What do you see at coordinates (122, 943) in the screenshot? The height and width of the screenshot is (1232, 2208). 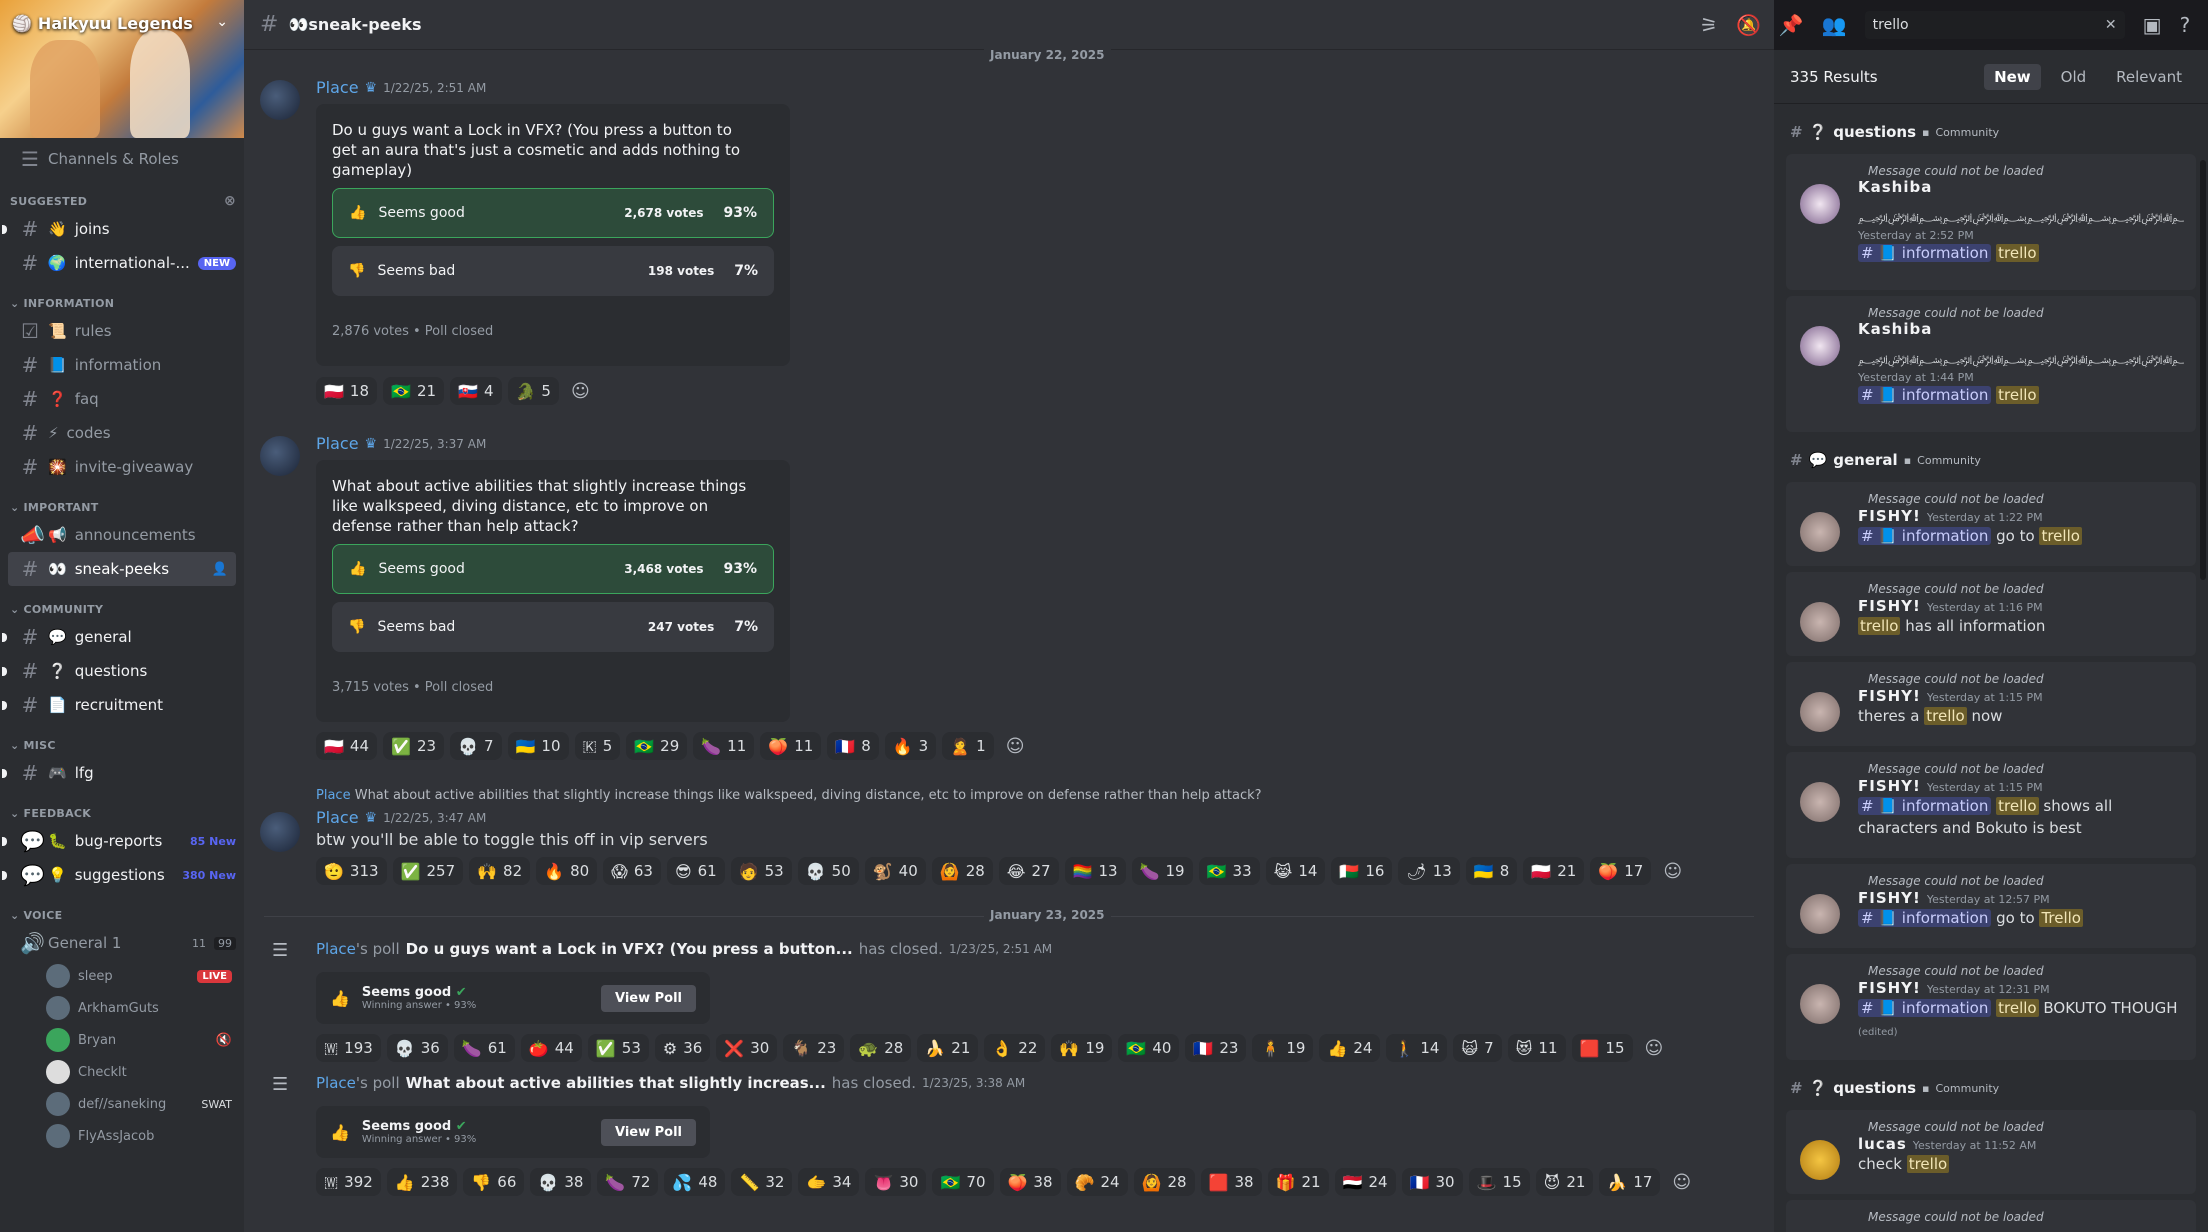 I see `voice-channel-general-1: 🔊 General 1 11 99` at bounding box center [122, 943].